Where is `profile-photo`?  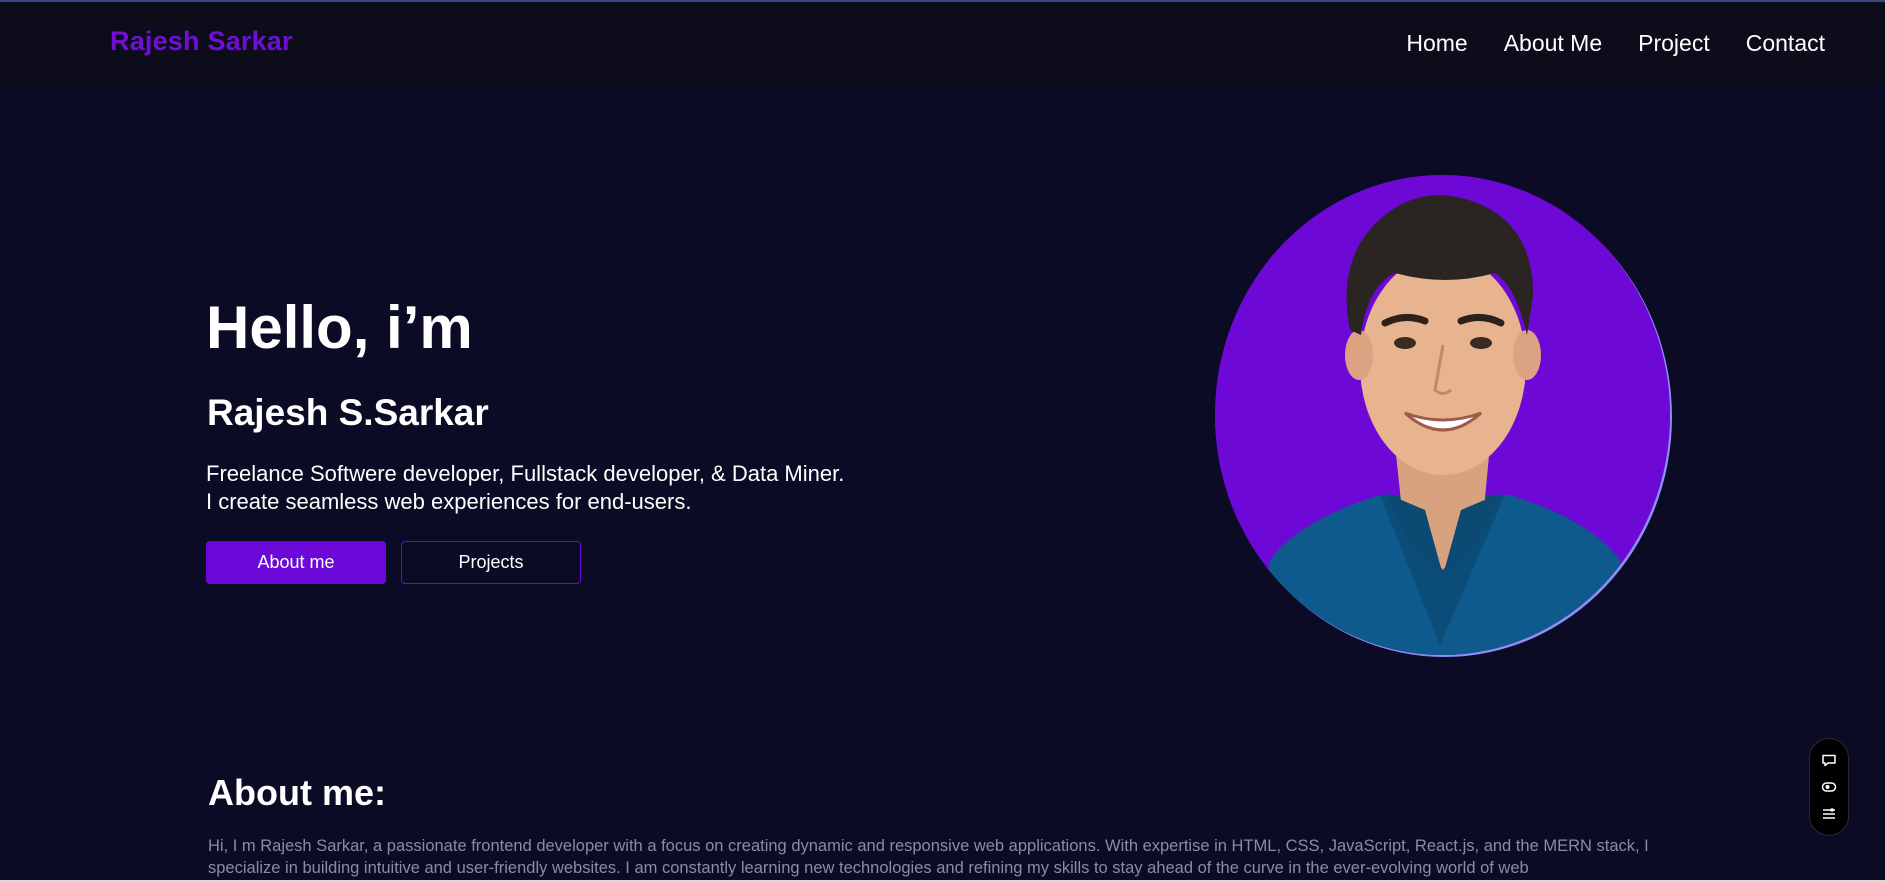
profile-photo is located at coordinates (1442, 415).